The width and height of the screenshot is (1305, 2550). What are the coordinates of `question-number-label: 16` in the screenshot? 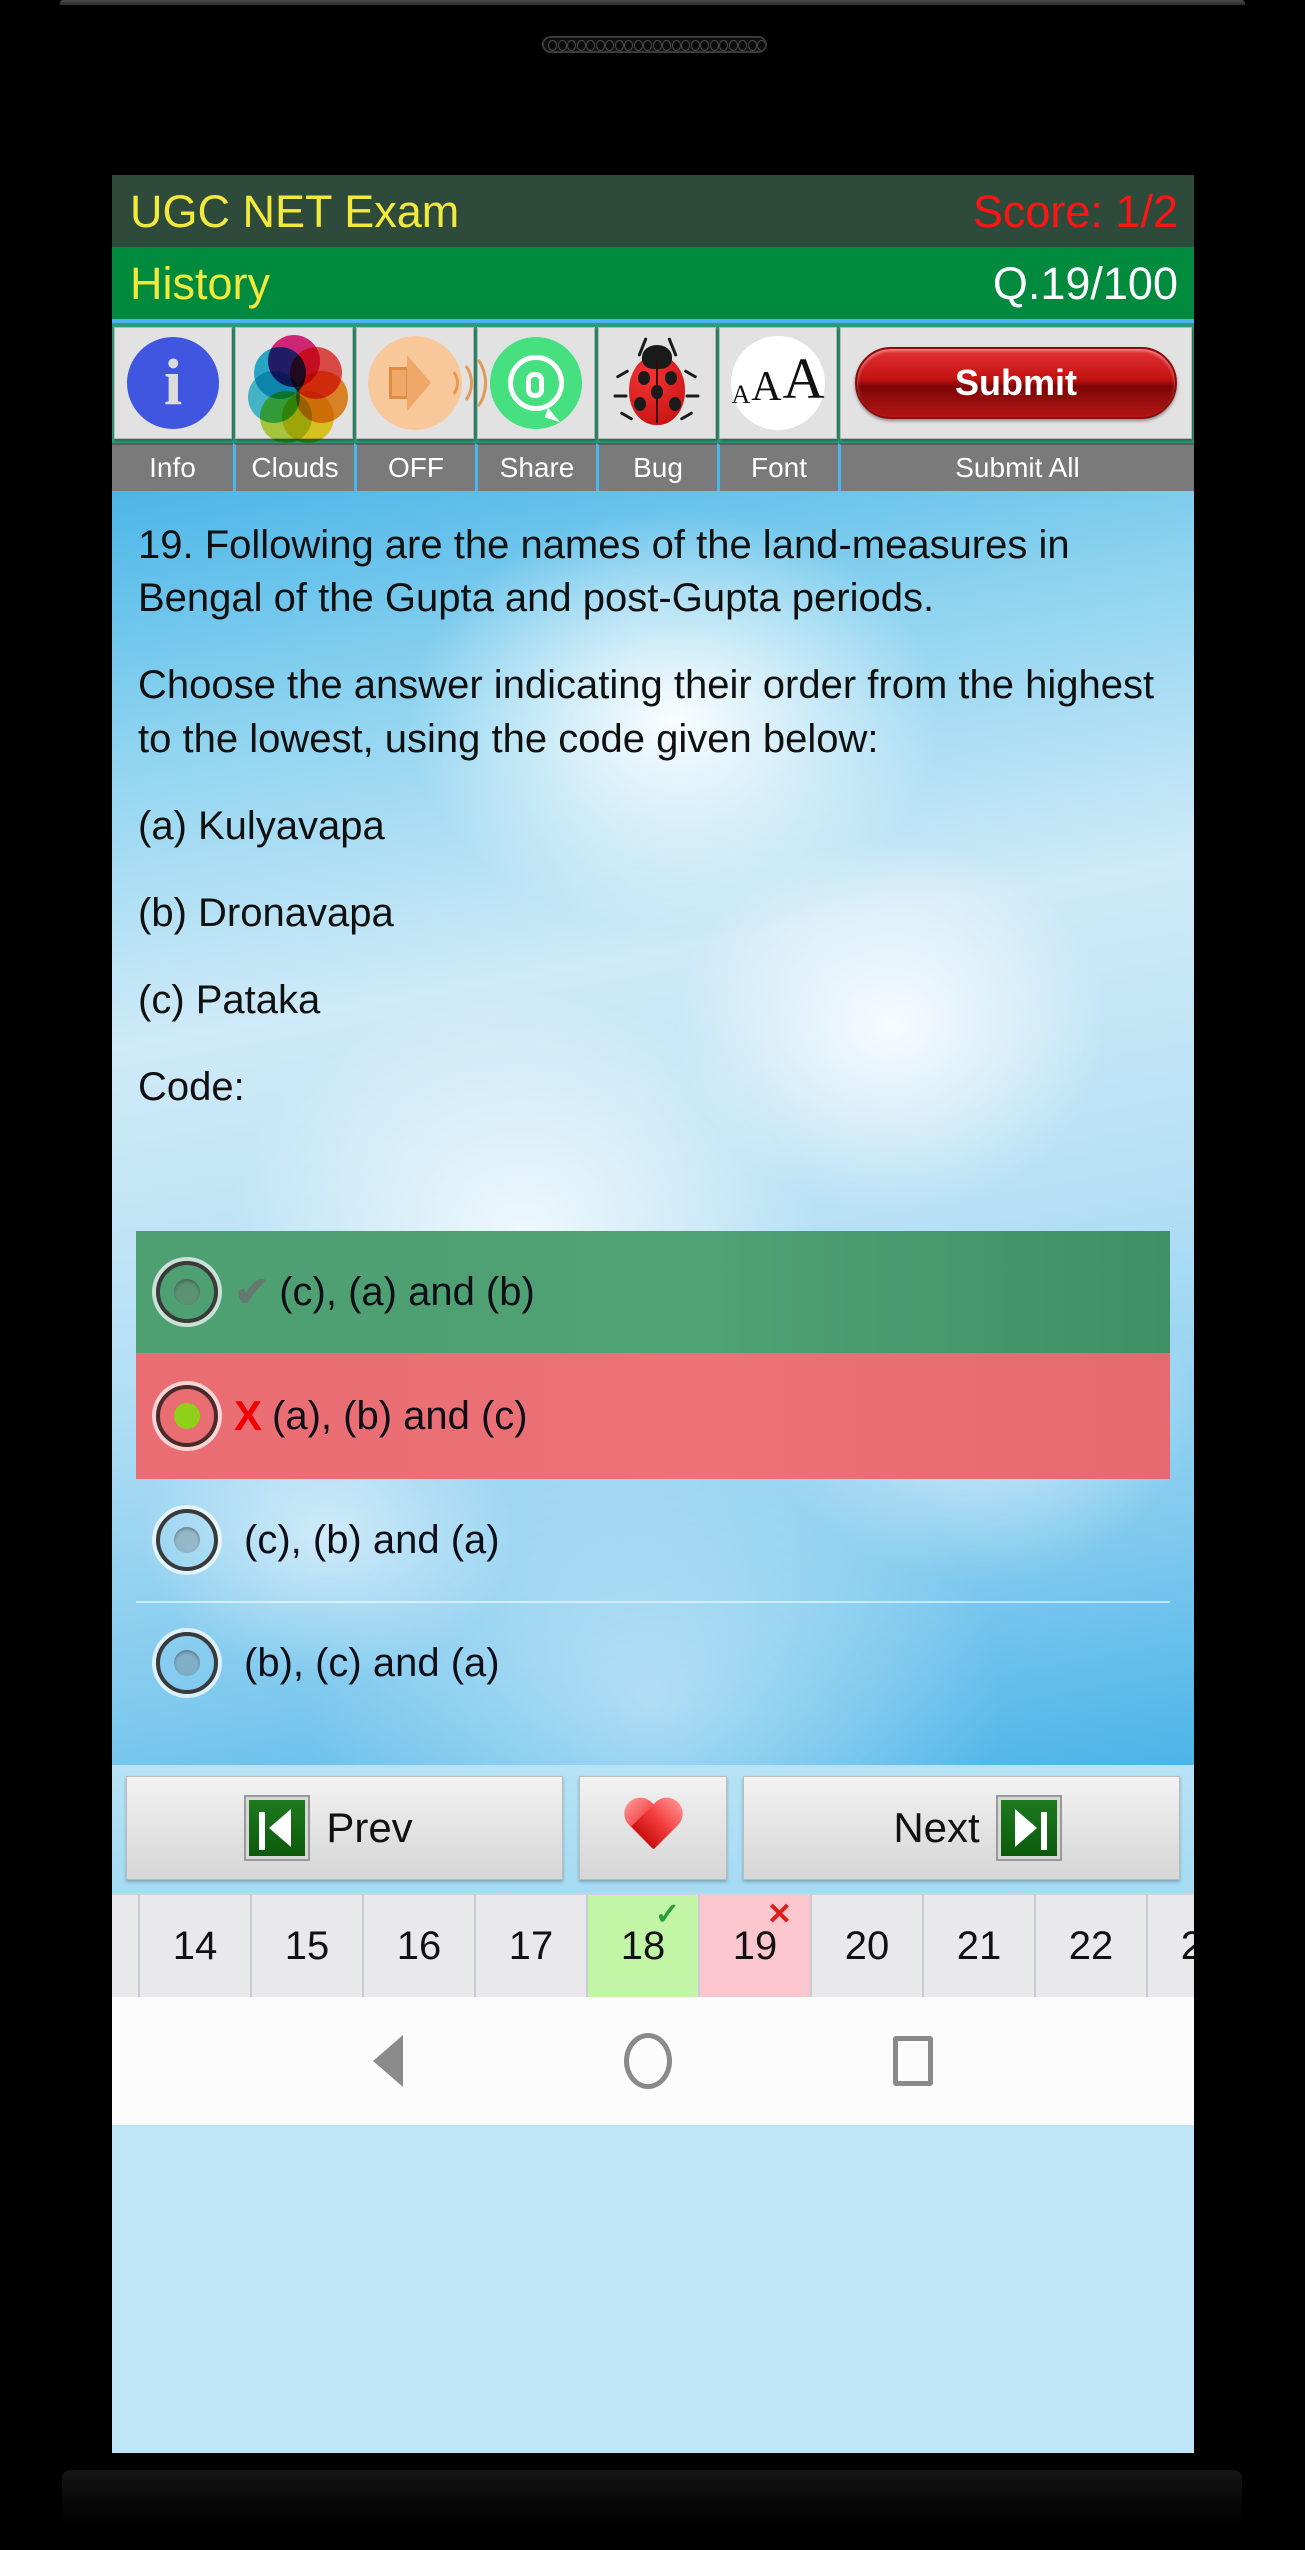 It's located at (419, 1945).